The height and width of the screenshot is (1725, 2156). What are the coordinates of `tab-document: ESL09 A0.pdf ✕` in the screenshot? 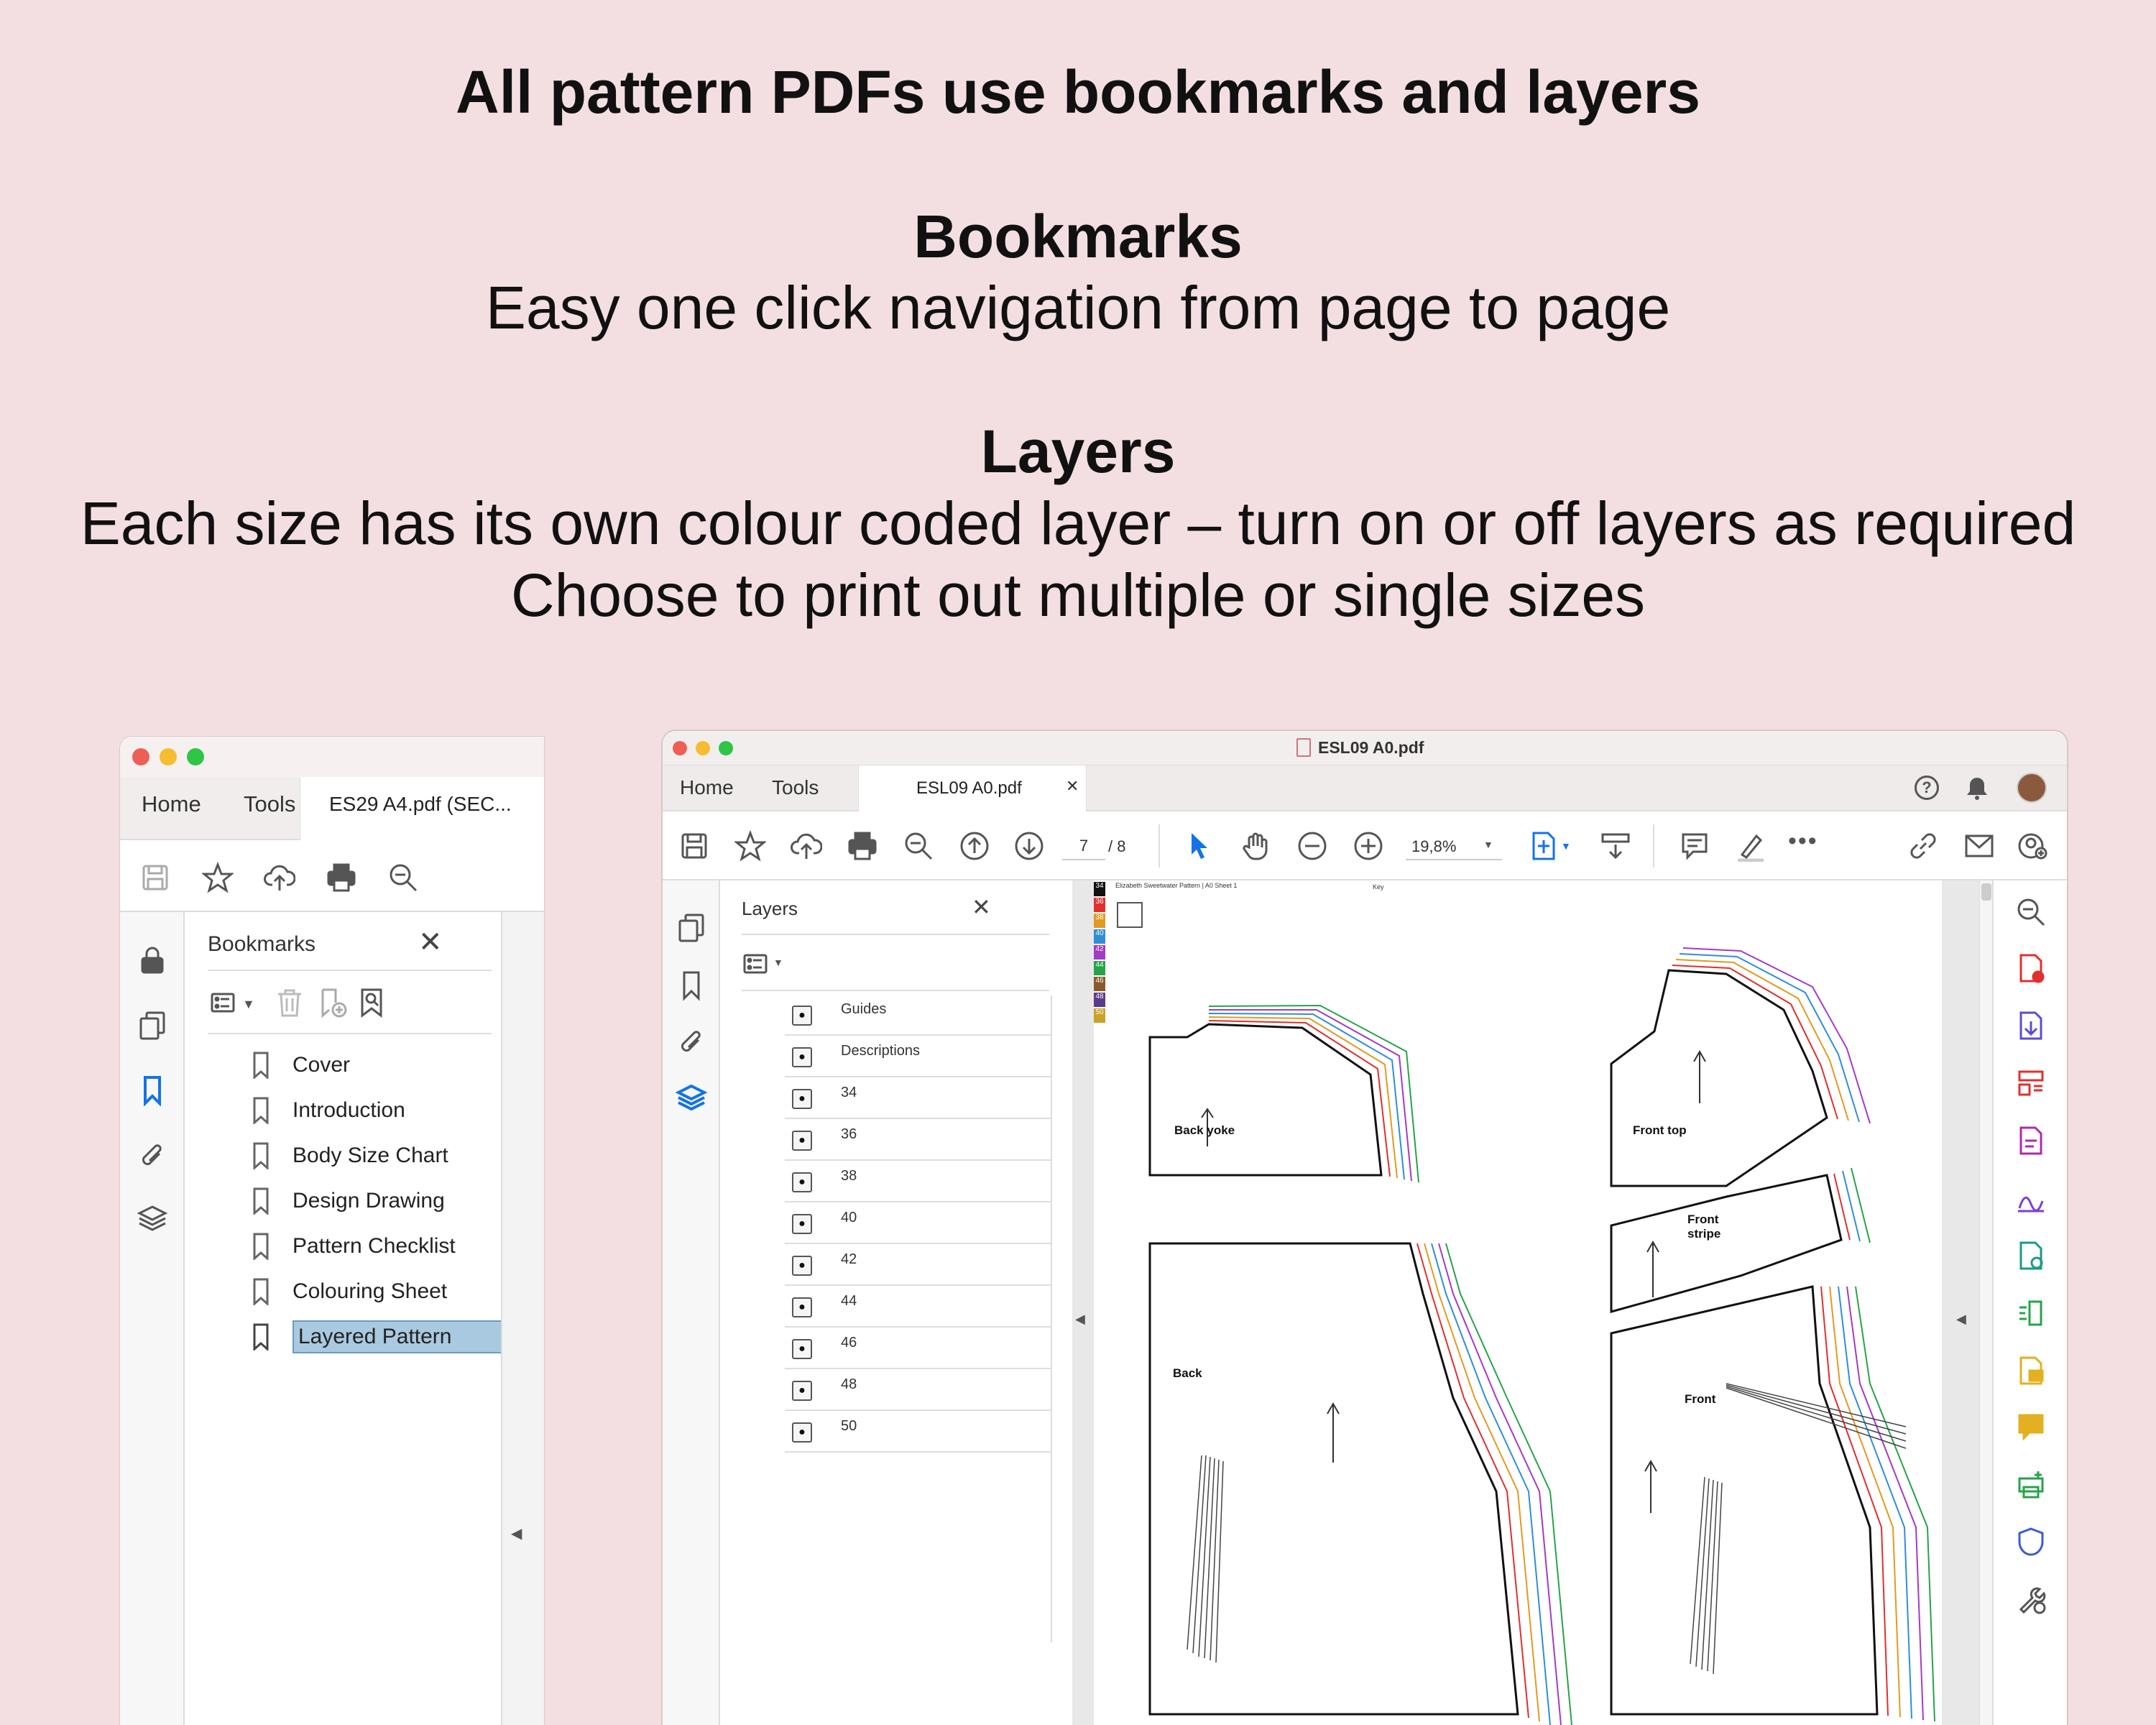 It's located at (973, 788).